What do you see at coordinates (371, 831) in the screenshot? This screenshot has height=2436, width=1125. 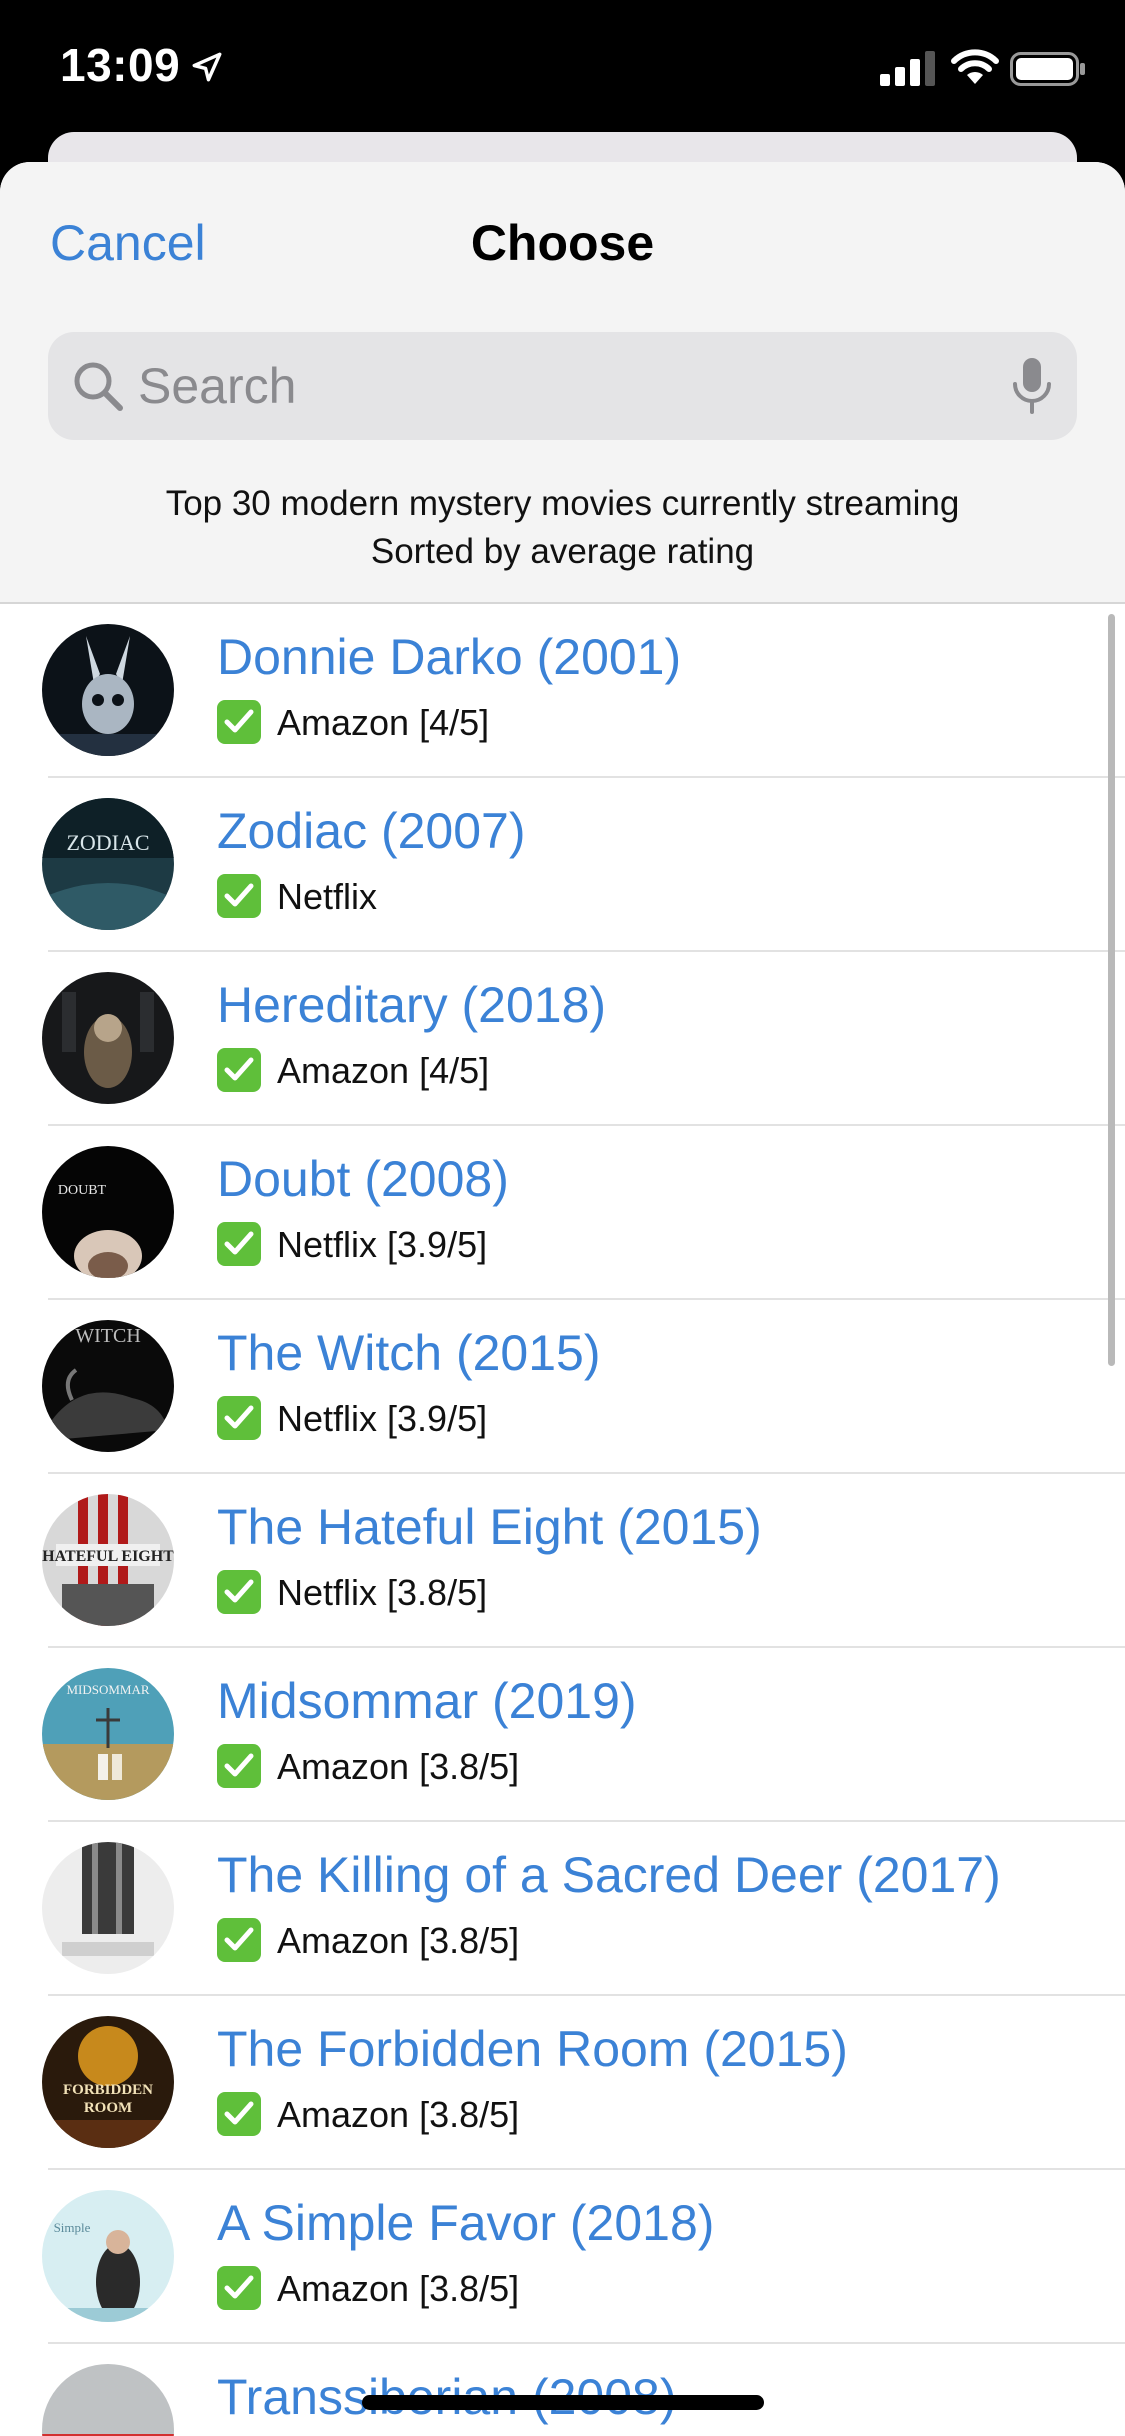 I see `movie-title: Zodiac (2007)` at bounding box center [371, 831].